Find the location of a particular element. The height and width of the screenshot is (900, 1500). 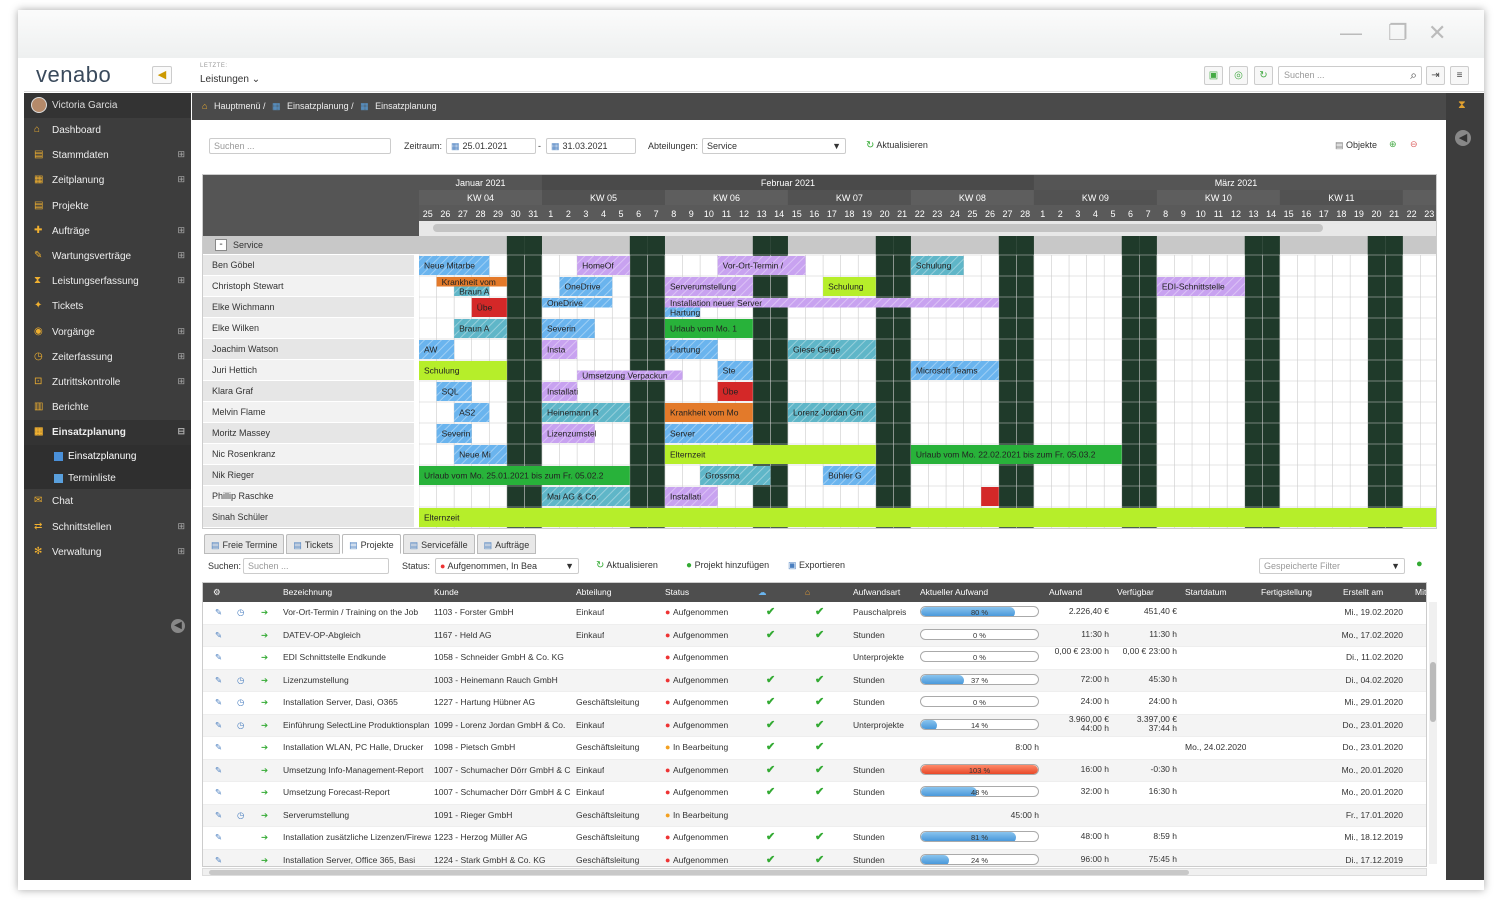

add-project-button: ● Projekt hinzufügen is located at coordinates (727, 565).